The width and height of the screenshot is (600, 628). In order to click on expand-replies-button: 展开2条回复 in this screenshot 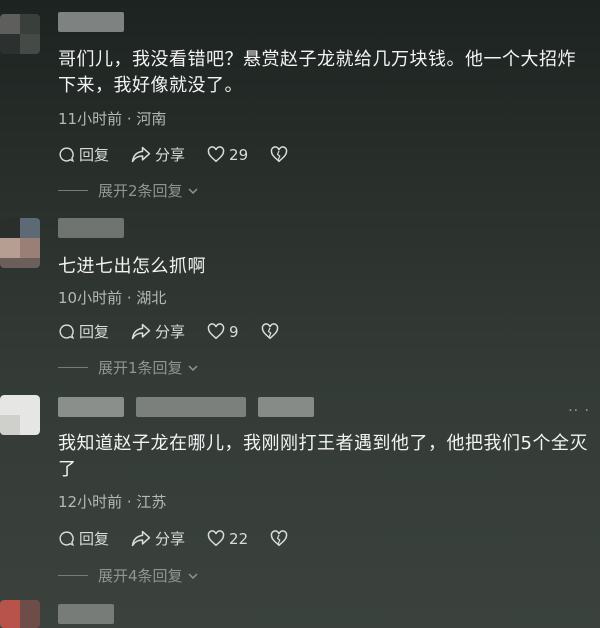, I will do `click(128, 190)`.